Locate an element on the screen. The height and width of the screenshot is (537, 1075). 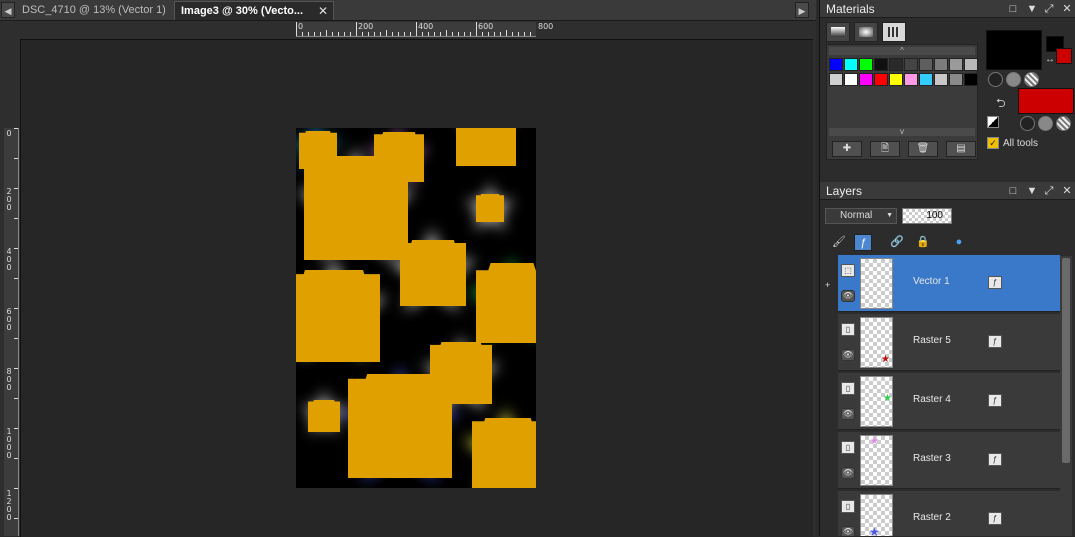
vertical-ruler: 0 200 400 600 800 1000 1200 is located at coordinates (11, 332).